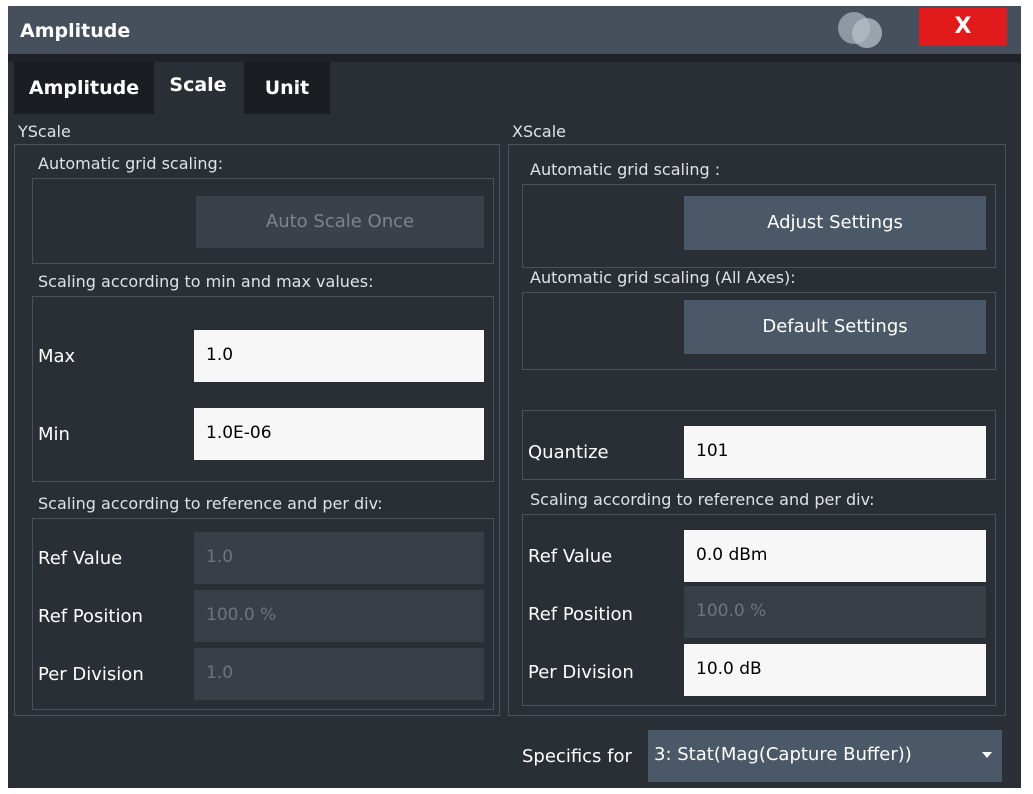 The image size is (1033, 794). What do you see at coordinates (287, 88) in the screenshot?
I see `tab-unit: Unit` at bounding box center [287, 88].